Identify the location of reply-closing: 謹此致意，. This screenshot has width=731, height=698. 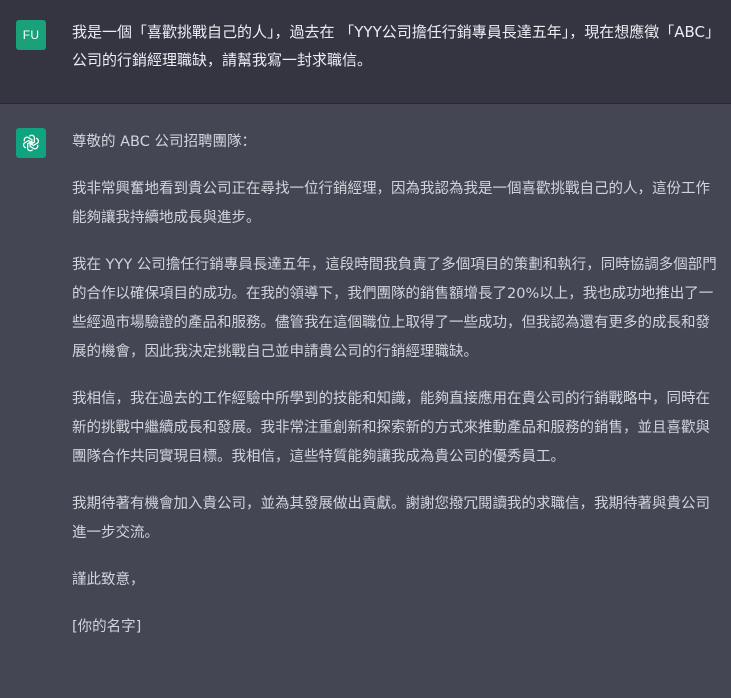
(108, 580).